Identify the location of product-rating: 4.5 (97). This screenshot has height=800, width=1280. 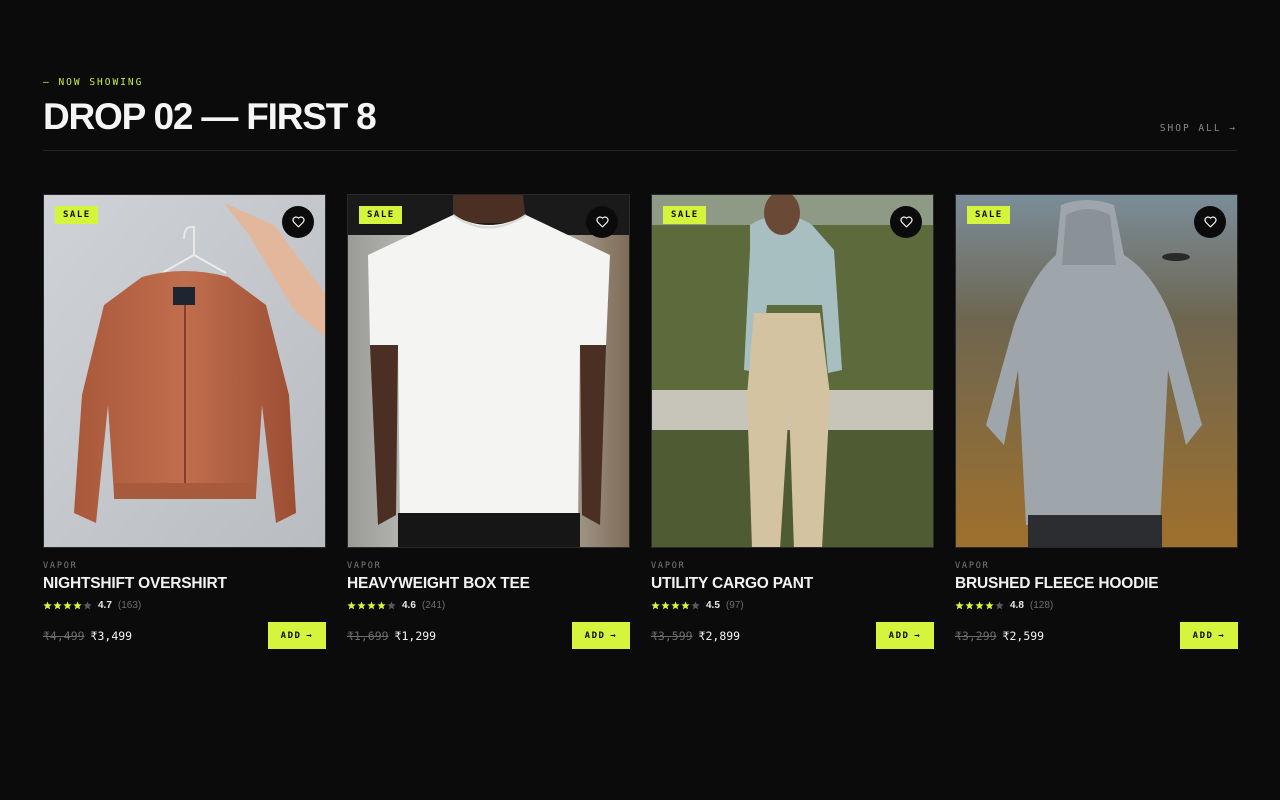
(792, 605).